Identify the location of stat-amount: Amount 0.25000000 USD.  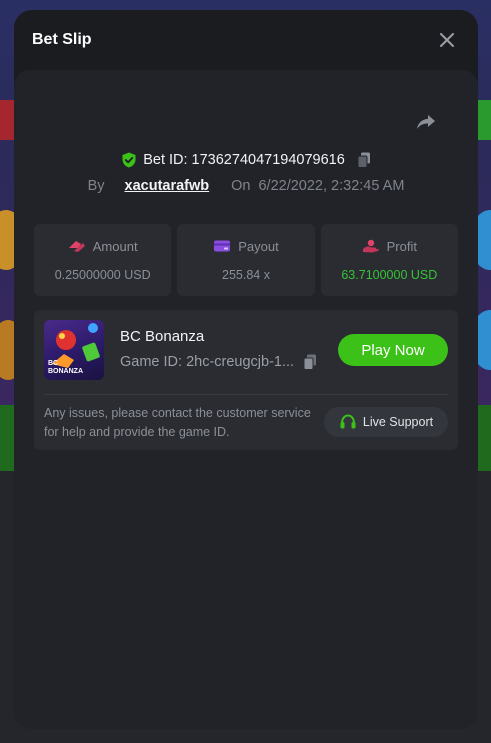
(103, 260).